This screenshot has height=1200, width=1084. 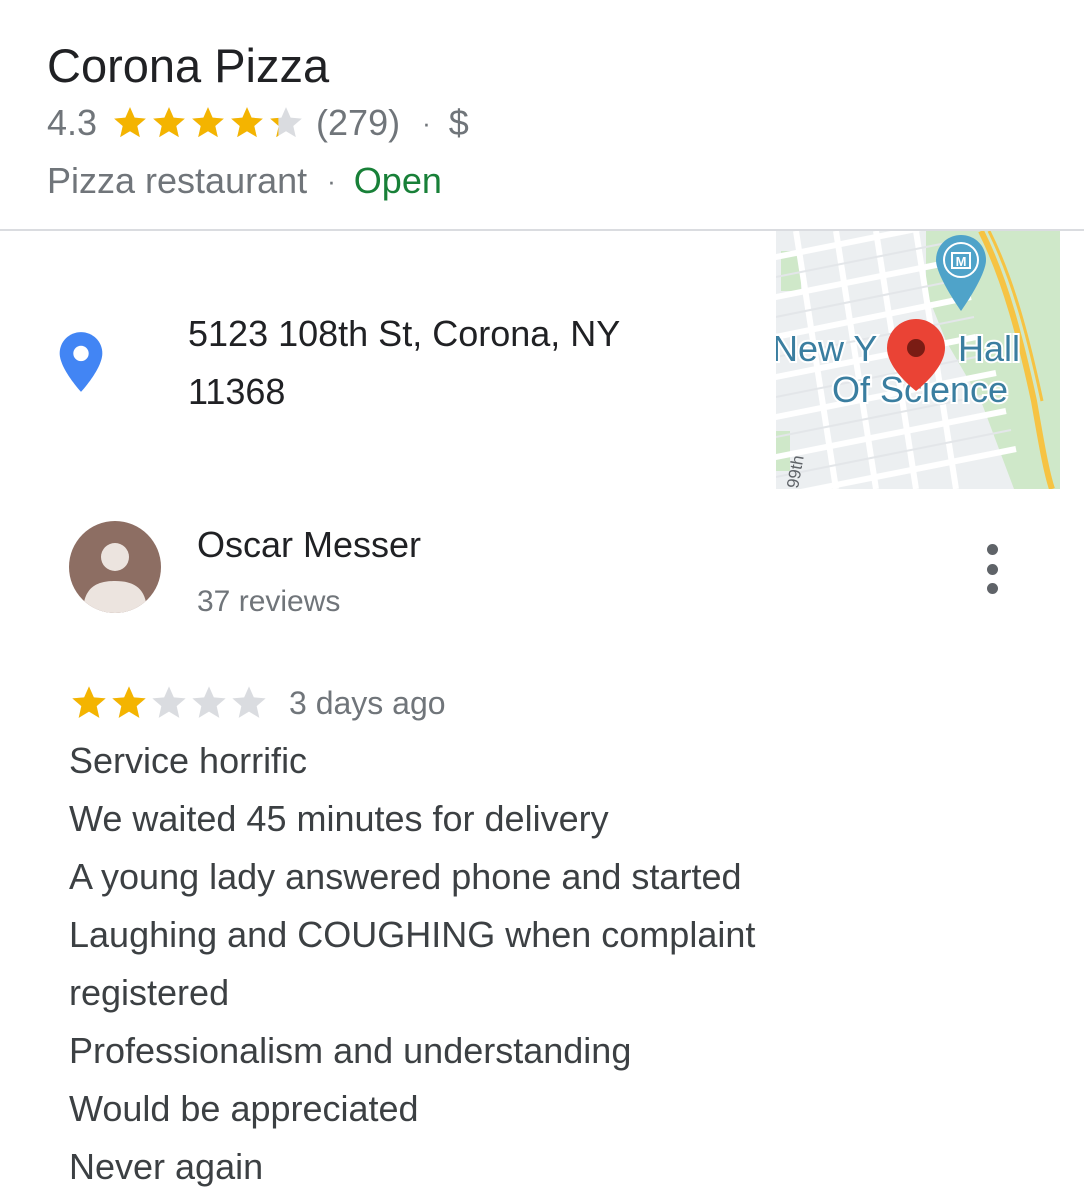 I want to click on more-options-icon, so click(x=992, y=569).